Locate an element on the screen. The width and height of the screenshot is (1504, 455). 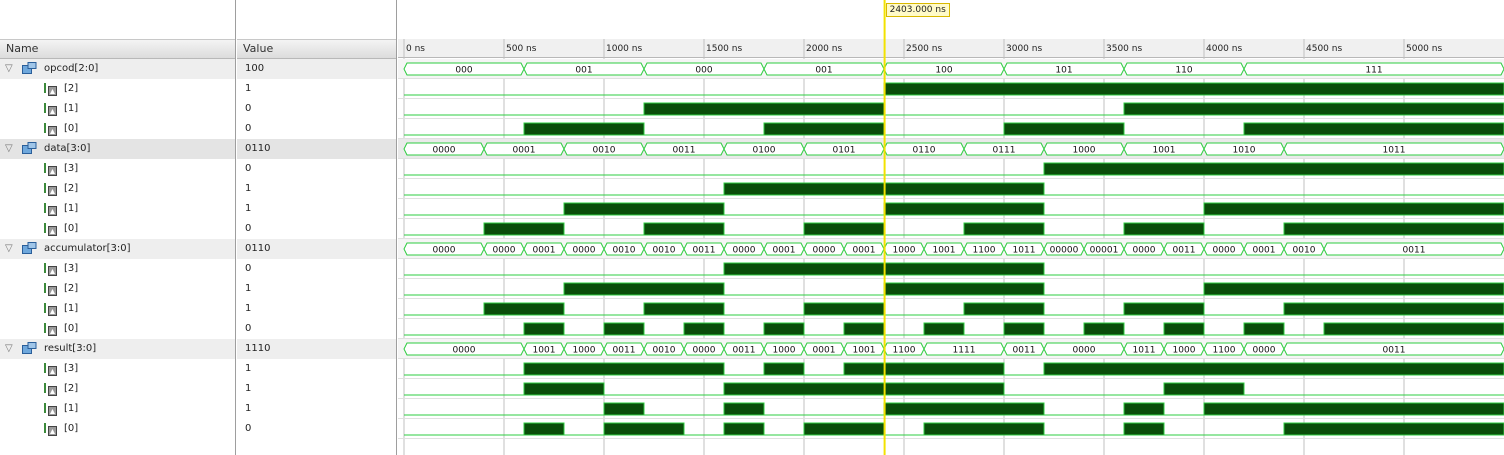
bus-segment-value: 0010 is located at coordinates (1304, 251).